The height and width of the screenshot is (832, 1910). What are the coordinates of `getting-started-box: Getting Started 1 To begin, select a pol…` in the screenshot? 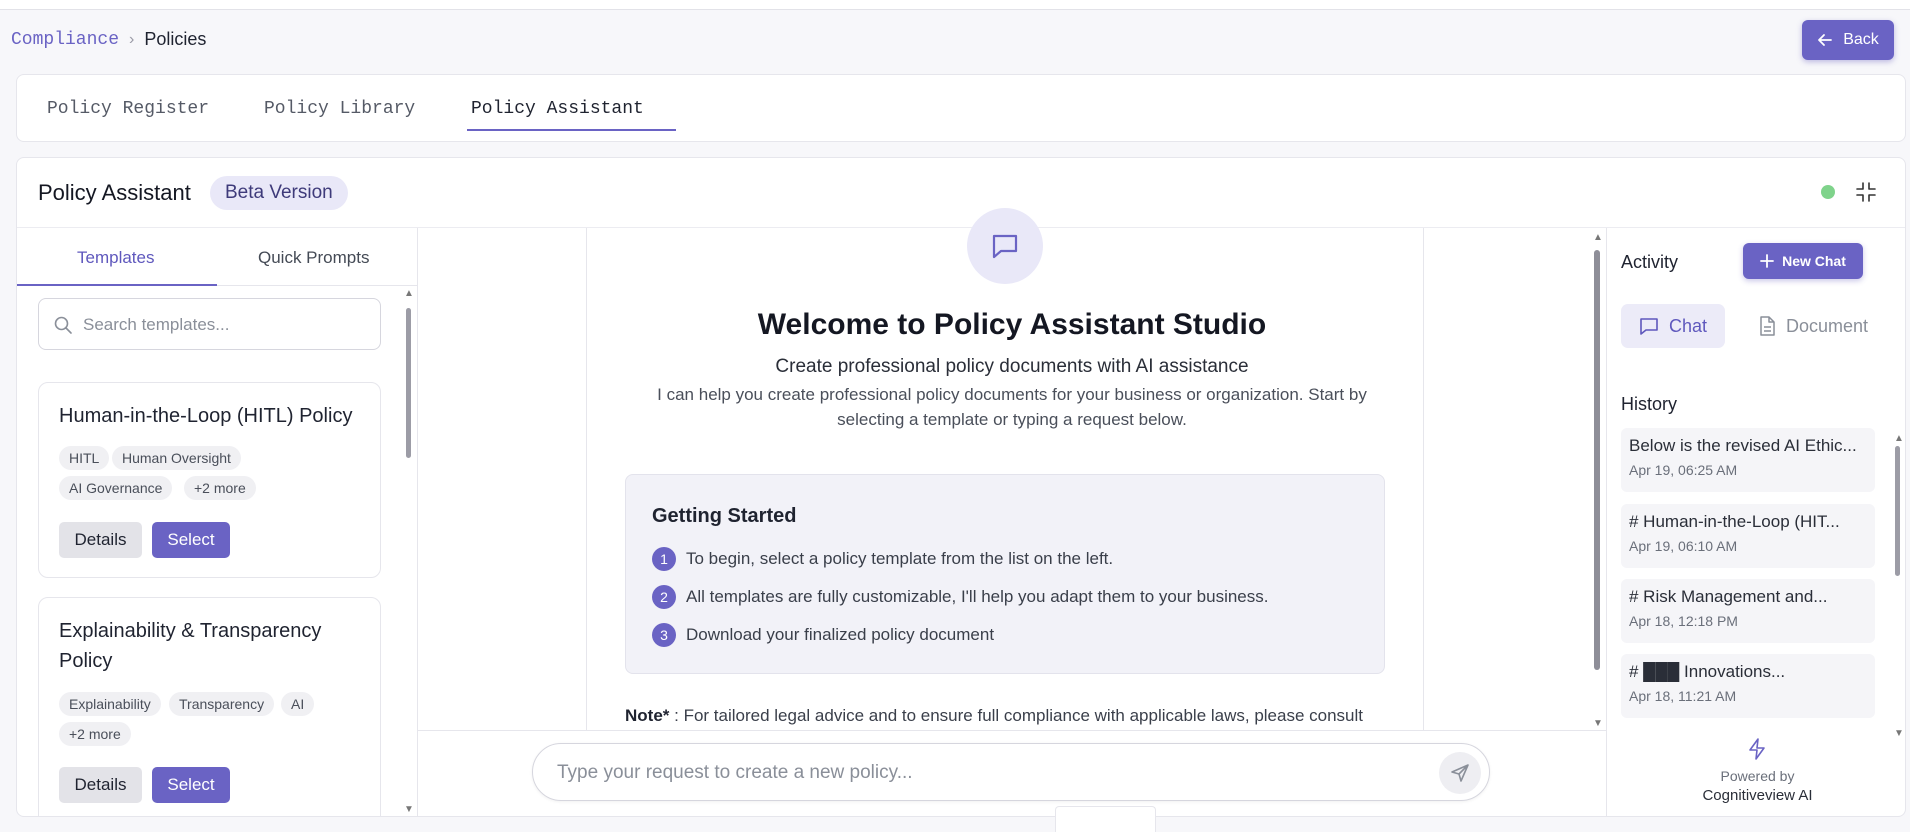 It's located at (1005, 574).